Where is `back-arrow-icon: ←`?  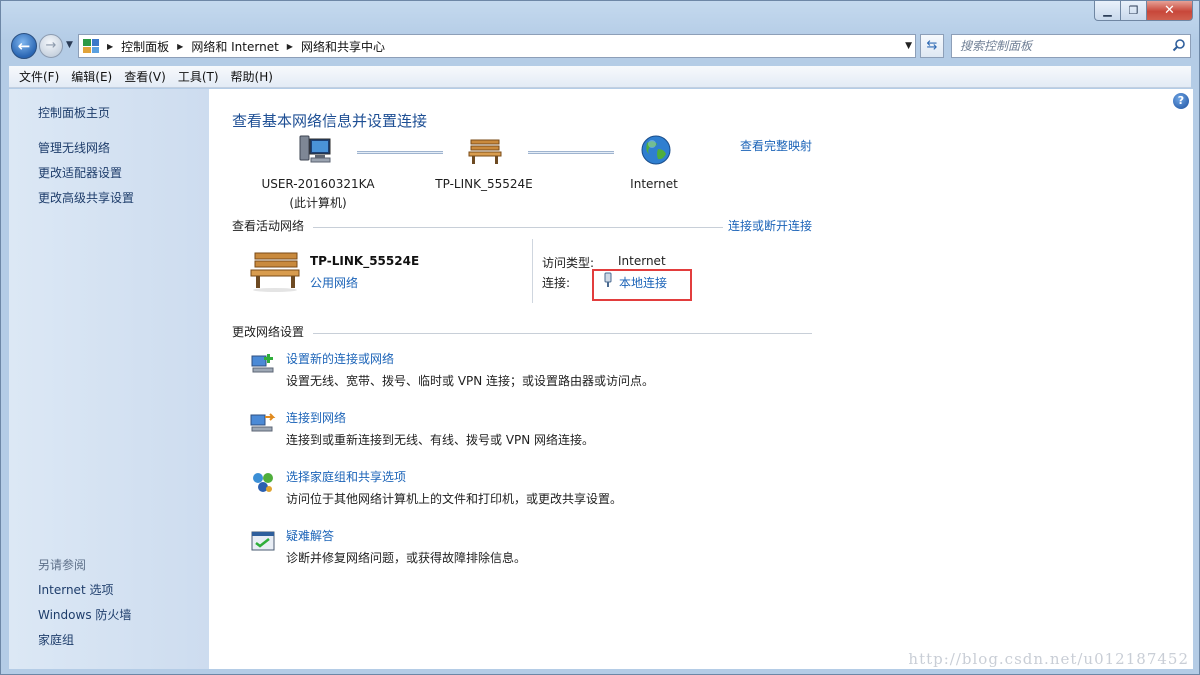
back-arrow-icon: ← is located at coordinates (24, 46).